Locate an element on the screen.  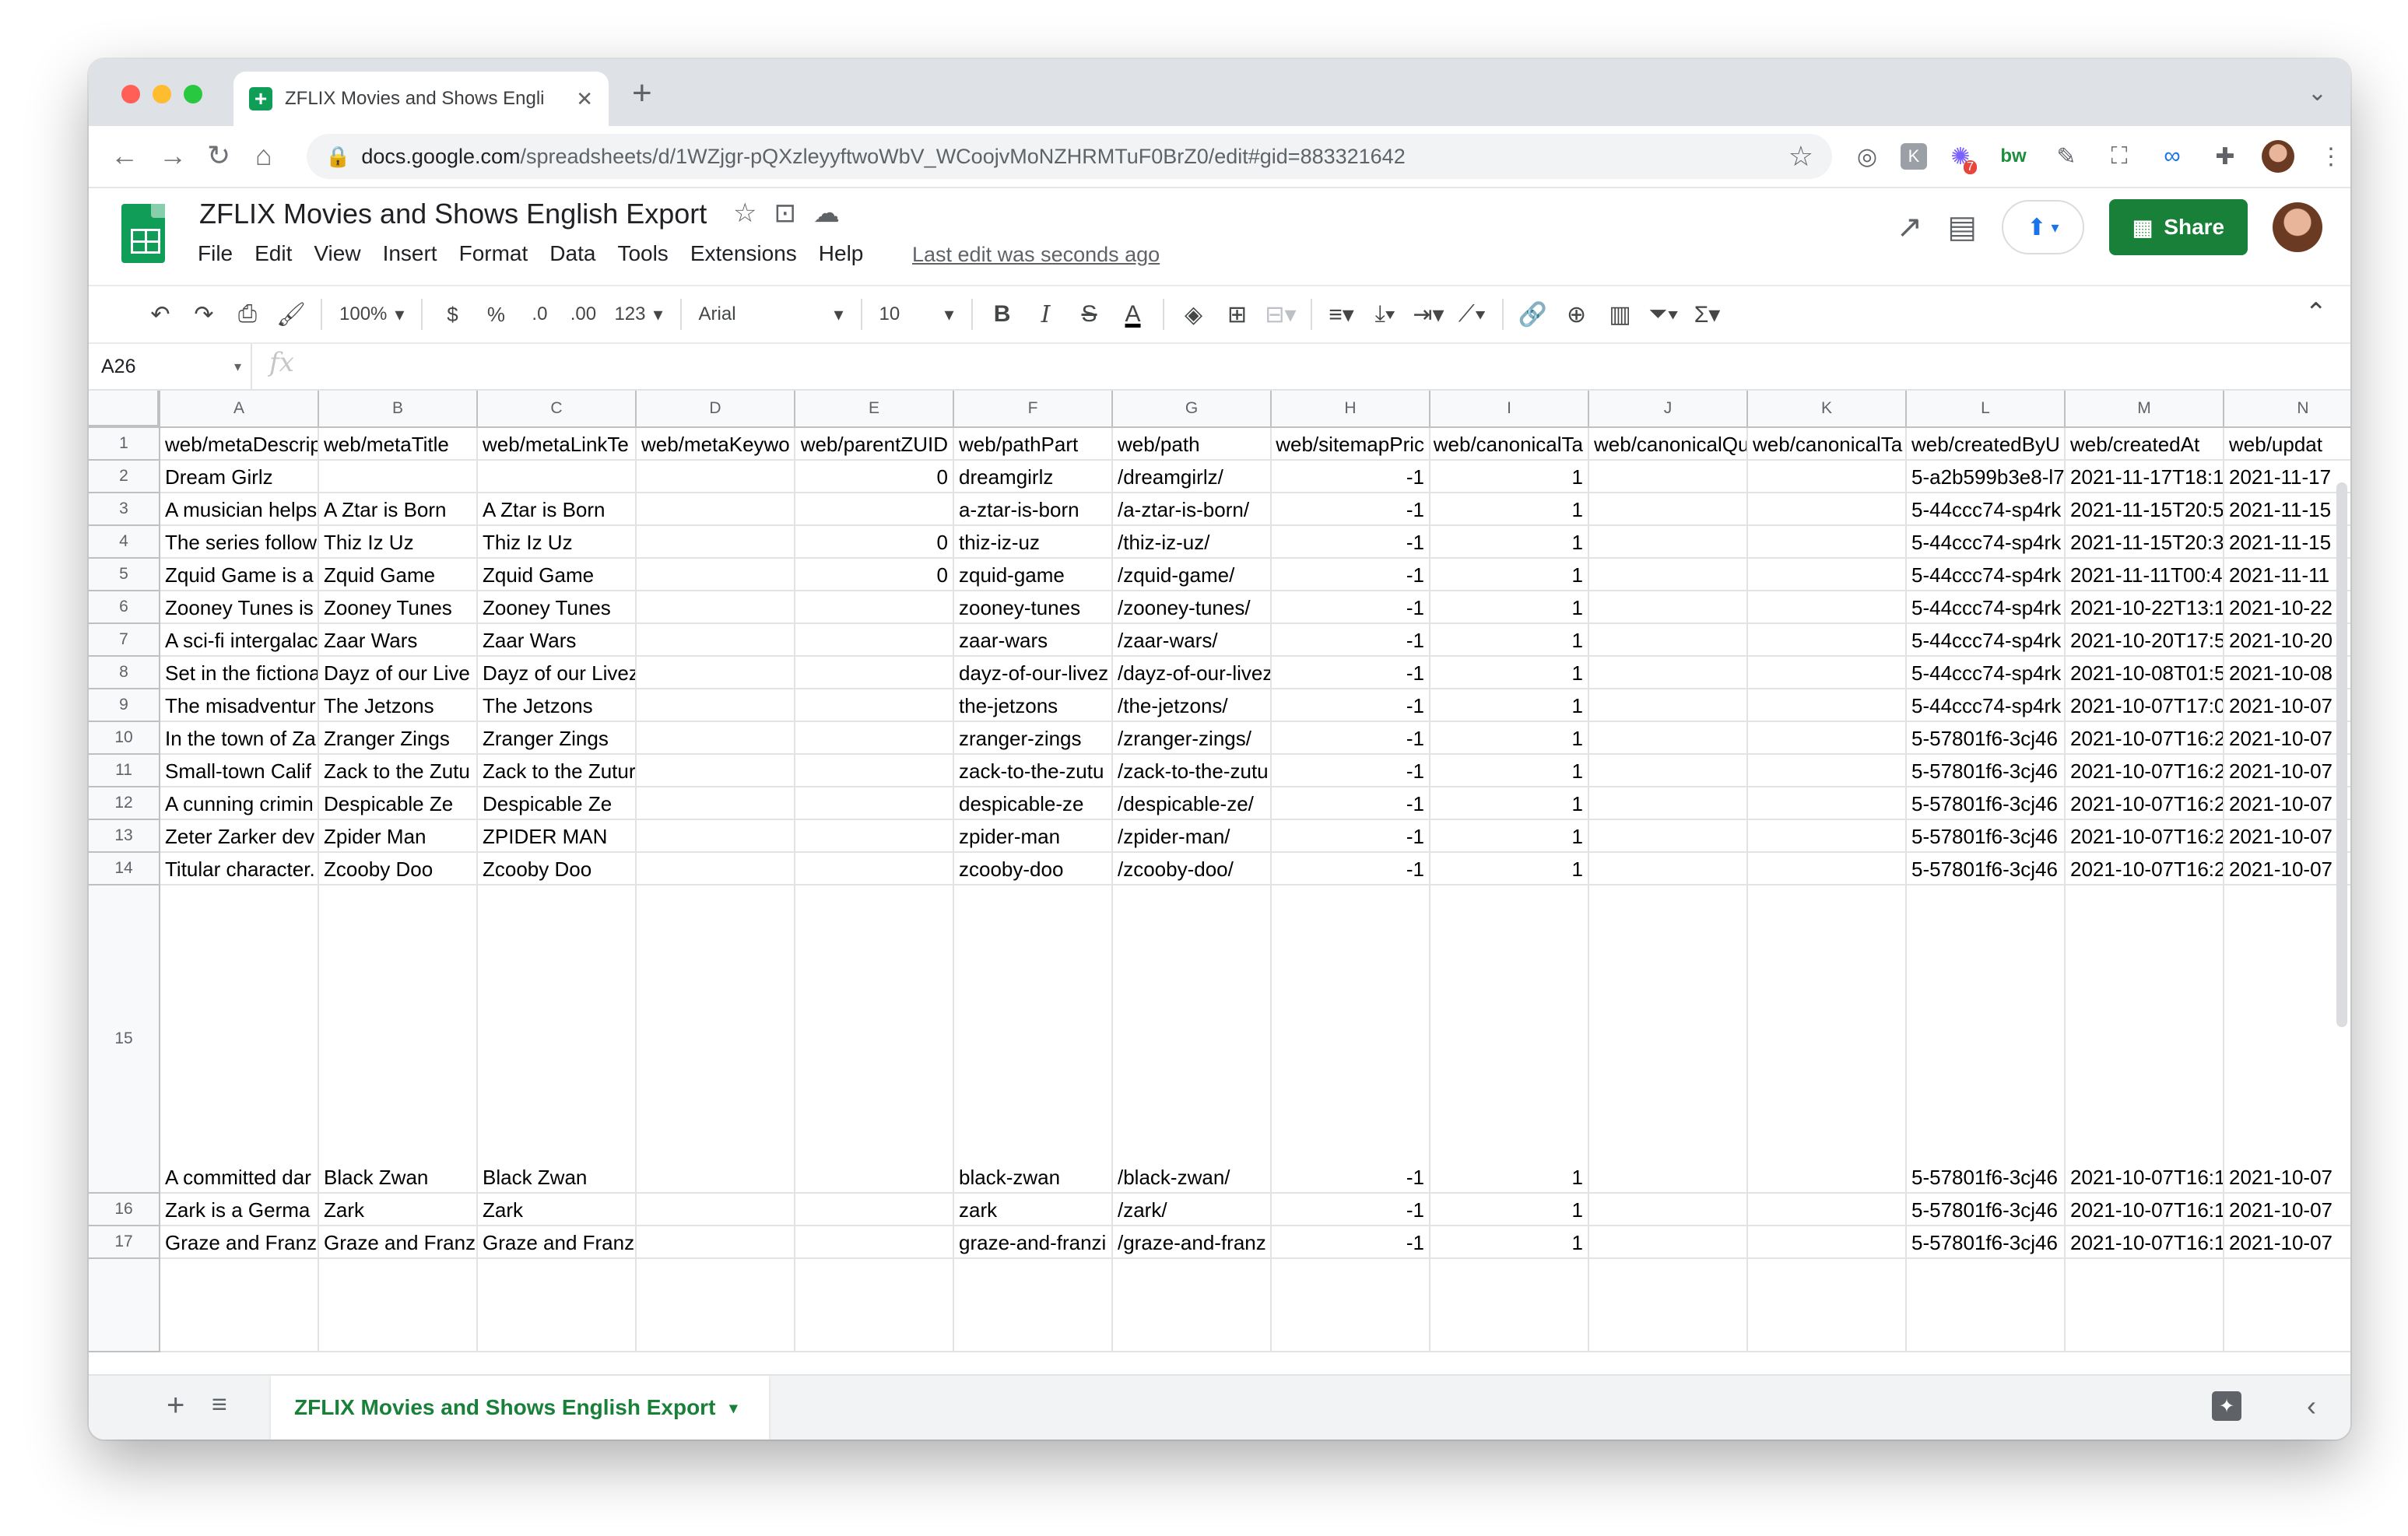
grid-cell: Zark is a Germa is located at coordinates (240, 1210).